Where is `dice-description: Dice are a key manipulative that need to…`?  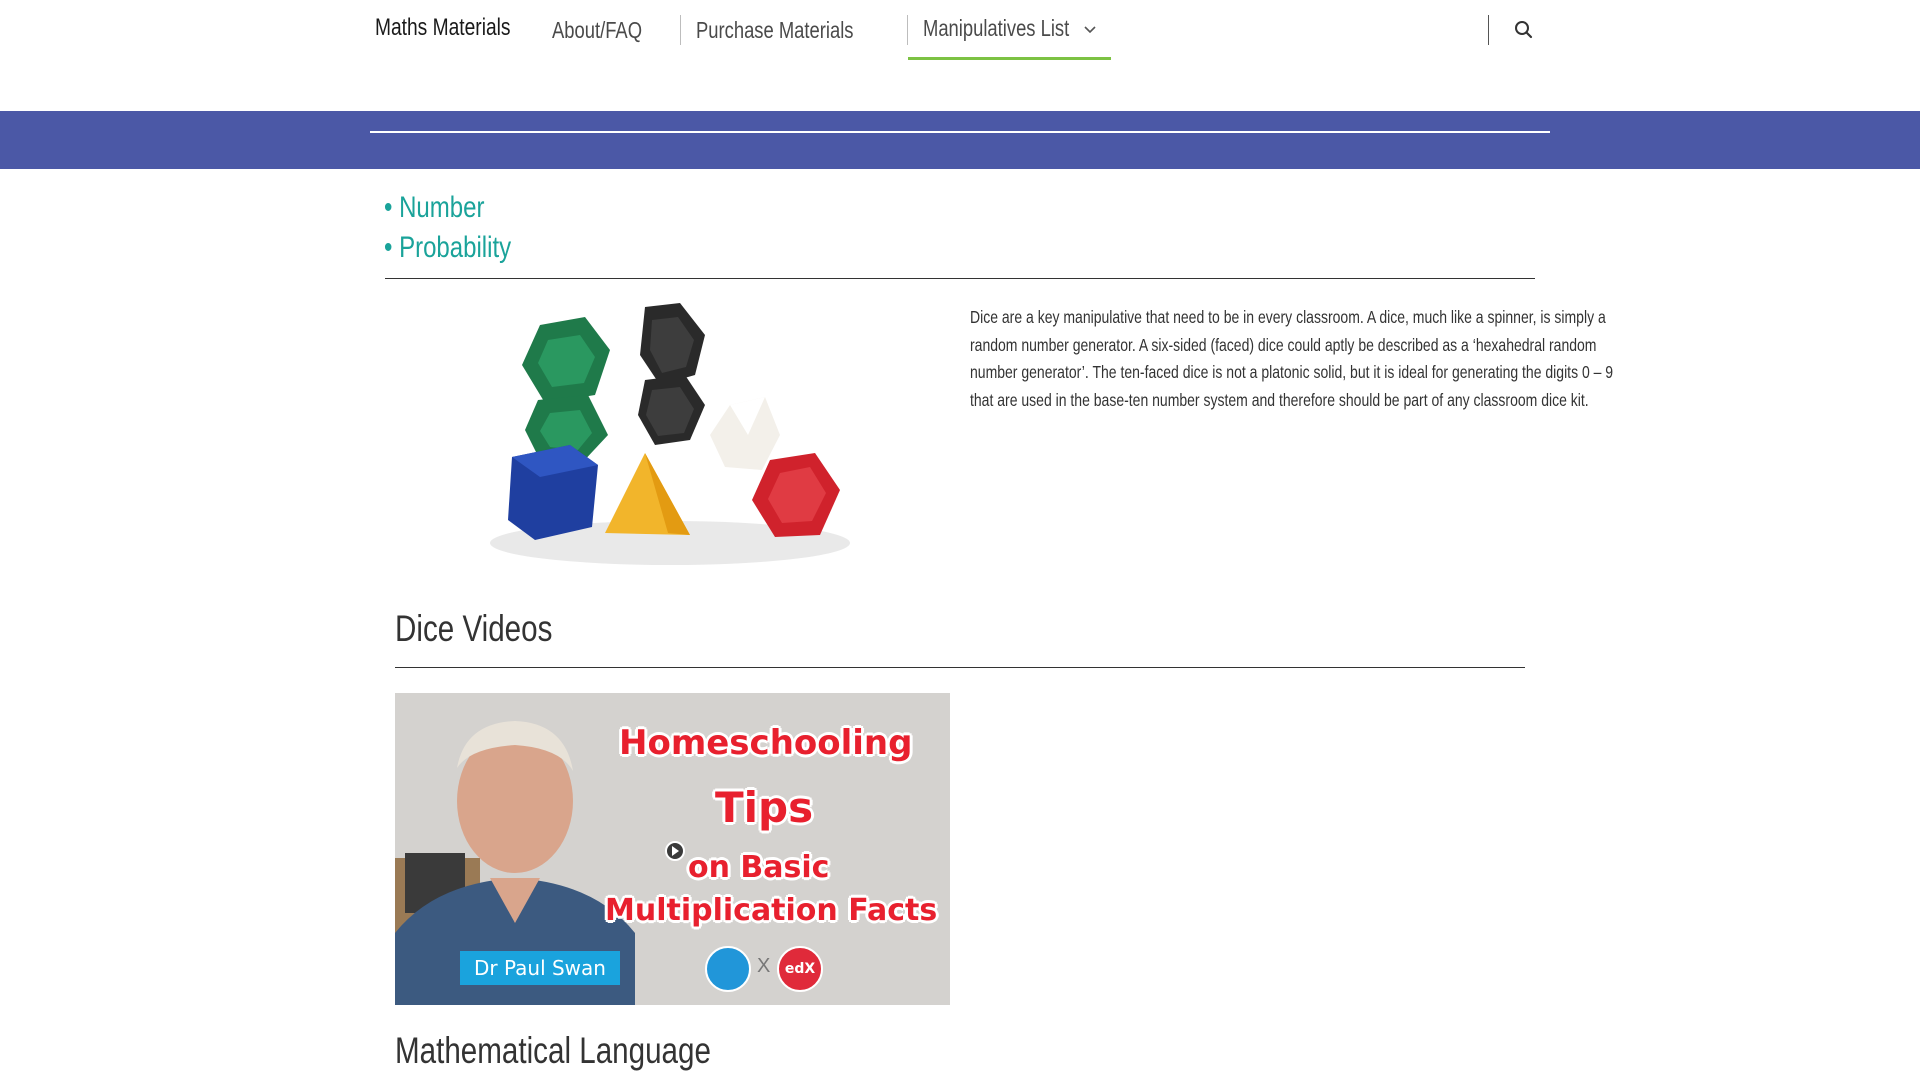 dice-description: Dice are a key manipulative that need to… is located at coordinates (1292, 358).